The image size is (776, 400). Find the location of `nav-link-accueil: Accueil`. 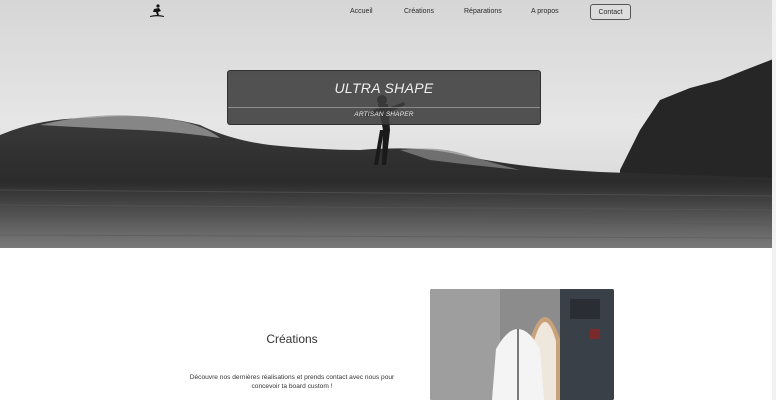

nav-link-accueil: Accueil is located at coordinates (361, 11).